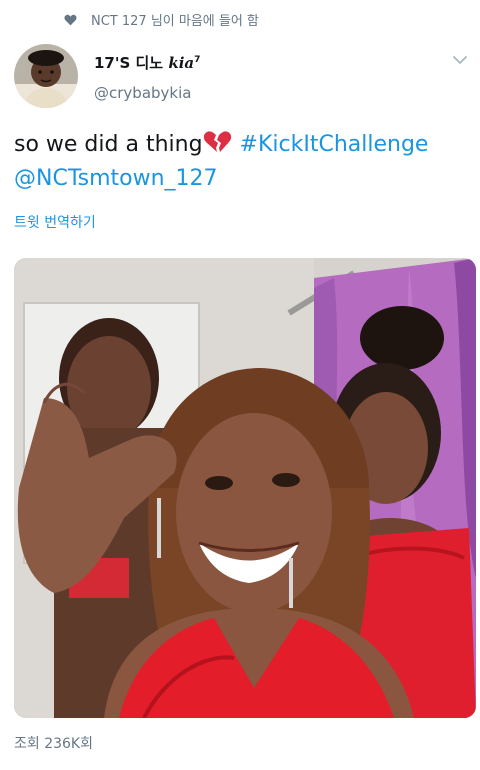 This screenshot has height=770, width=480. What do you see at coordinates (53, 744) in the screenshot?
I see `view-count: 조회 236K회` at bounding box center [53, 744].